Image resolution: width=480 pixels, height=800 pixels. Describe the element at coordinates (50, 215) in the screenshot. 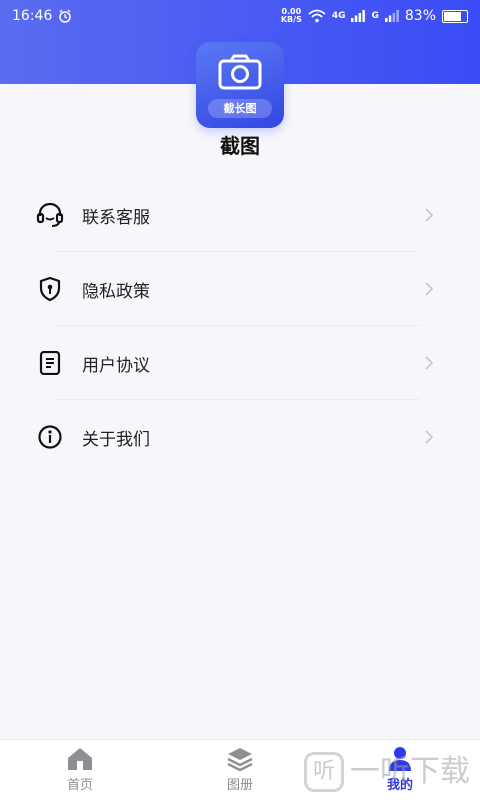

I see `headset-icon` at that location.